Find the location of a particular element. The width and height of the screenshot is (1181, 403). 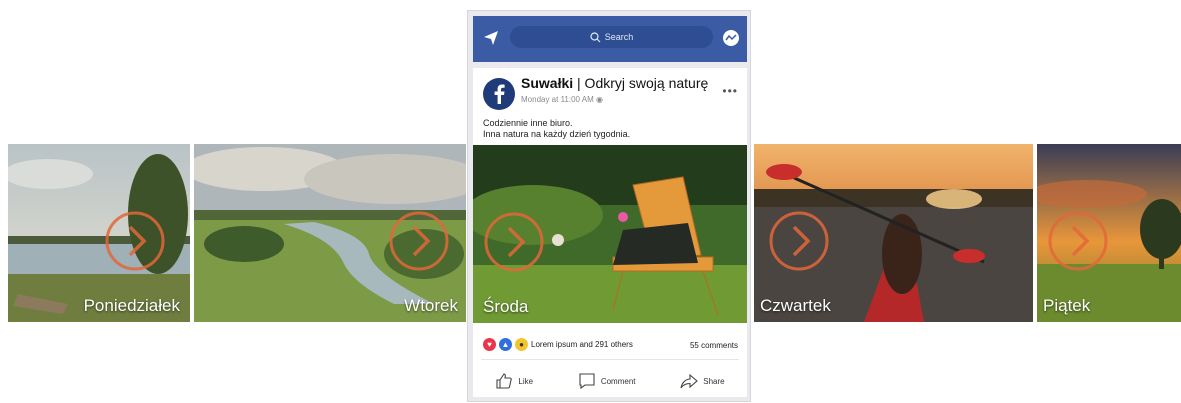

more-options-icon: ••• is located at coordinates (730, 91).